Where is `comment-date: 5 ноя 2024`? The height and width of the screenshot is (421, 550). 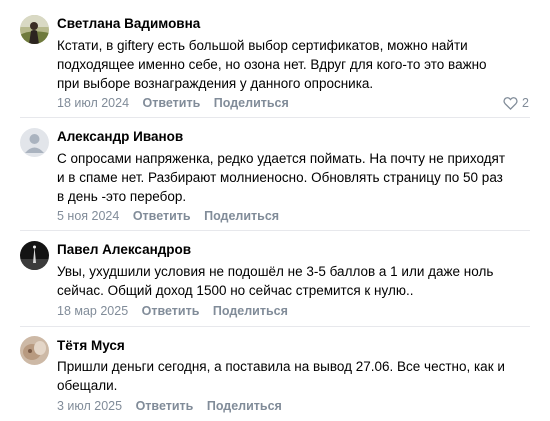 comment-date: 5 ноя 2024 is located at coordinates (88, 216).